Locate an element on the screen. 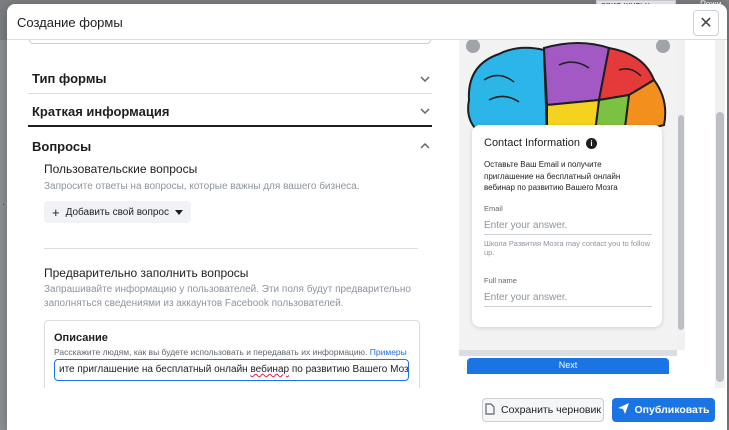  description-value-part: по развитию Вашего Мозга is located at coordinates (349, 369).